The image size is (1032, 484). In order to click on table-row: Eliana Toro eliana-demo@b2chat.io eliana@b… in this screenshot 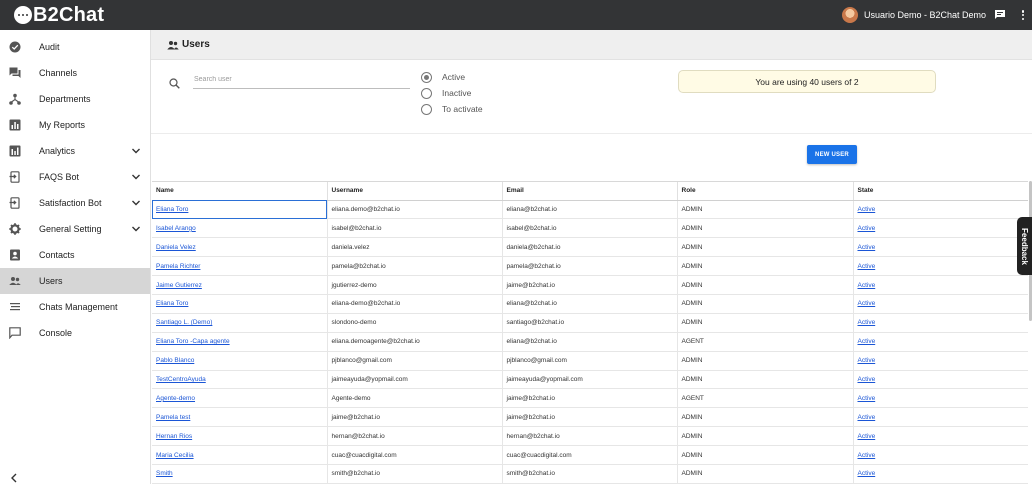, I will do `click(590, 304)`.